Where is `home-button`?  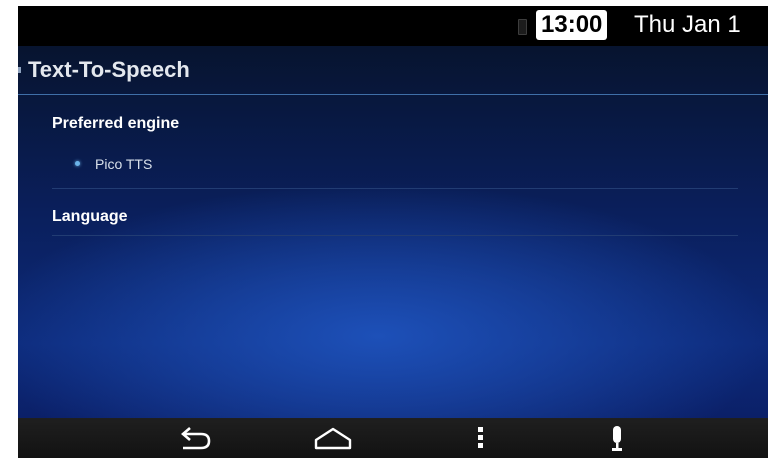
home-button is located at coordinates (333, 438).